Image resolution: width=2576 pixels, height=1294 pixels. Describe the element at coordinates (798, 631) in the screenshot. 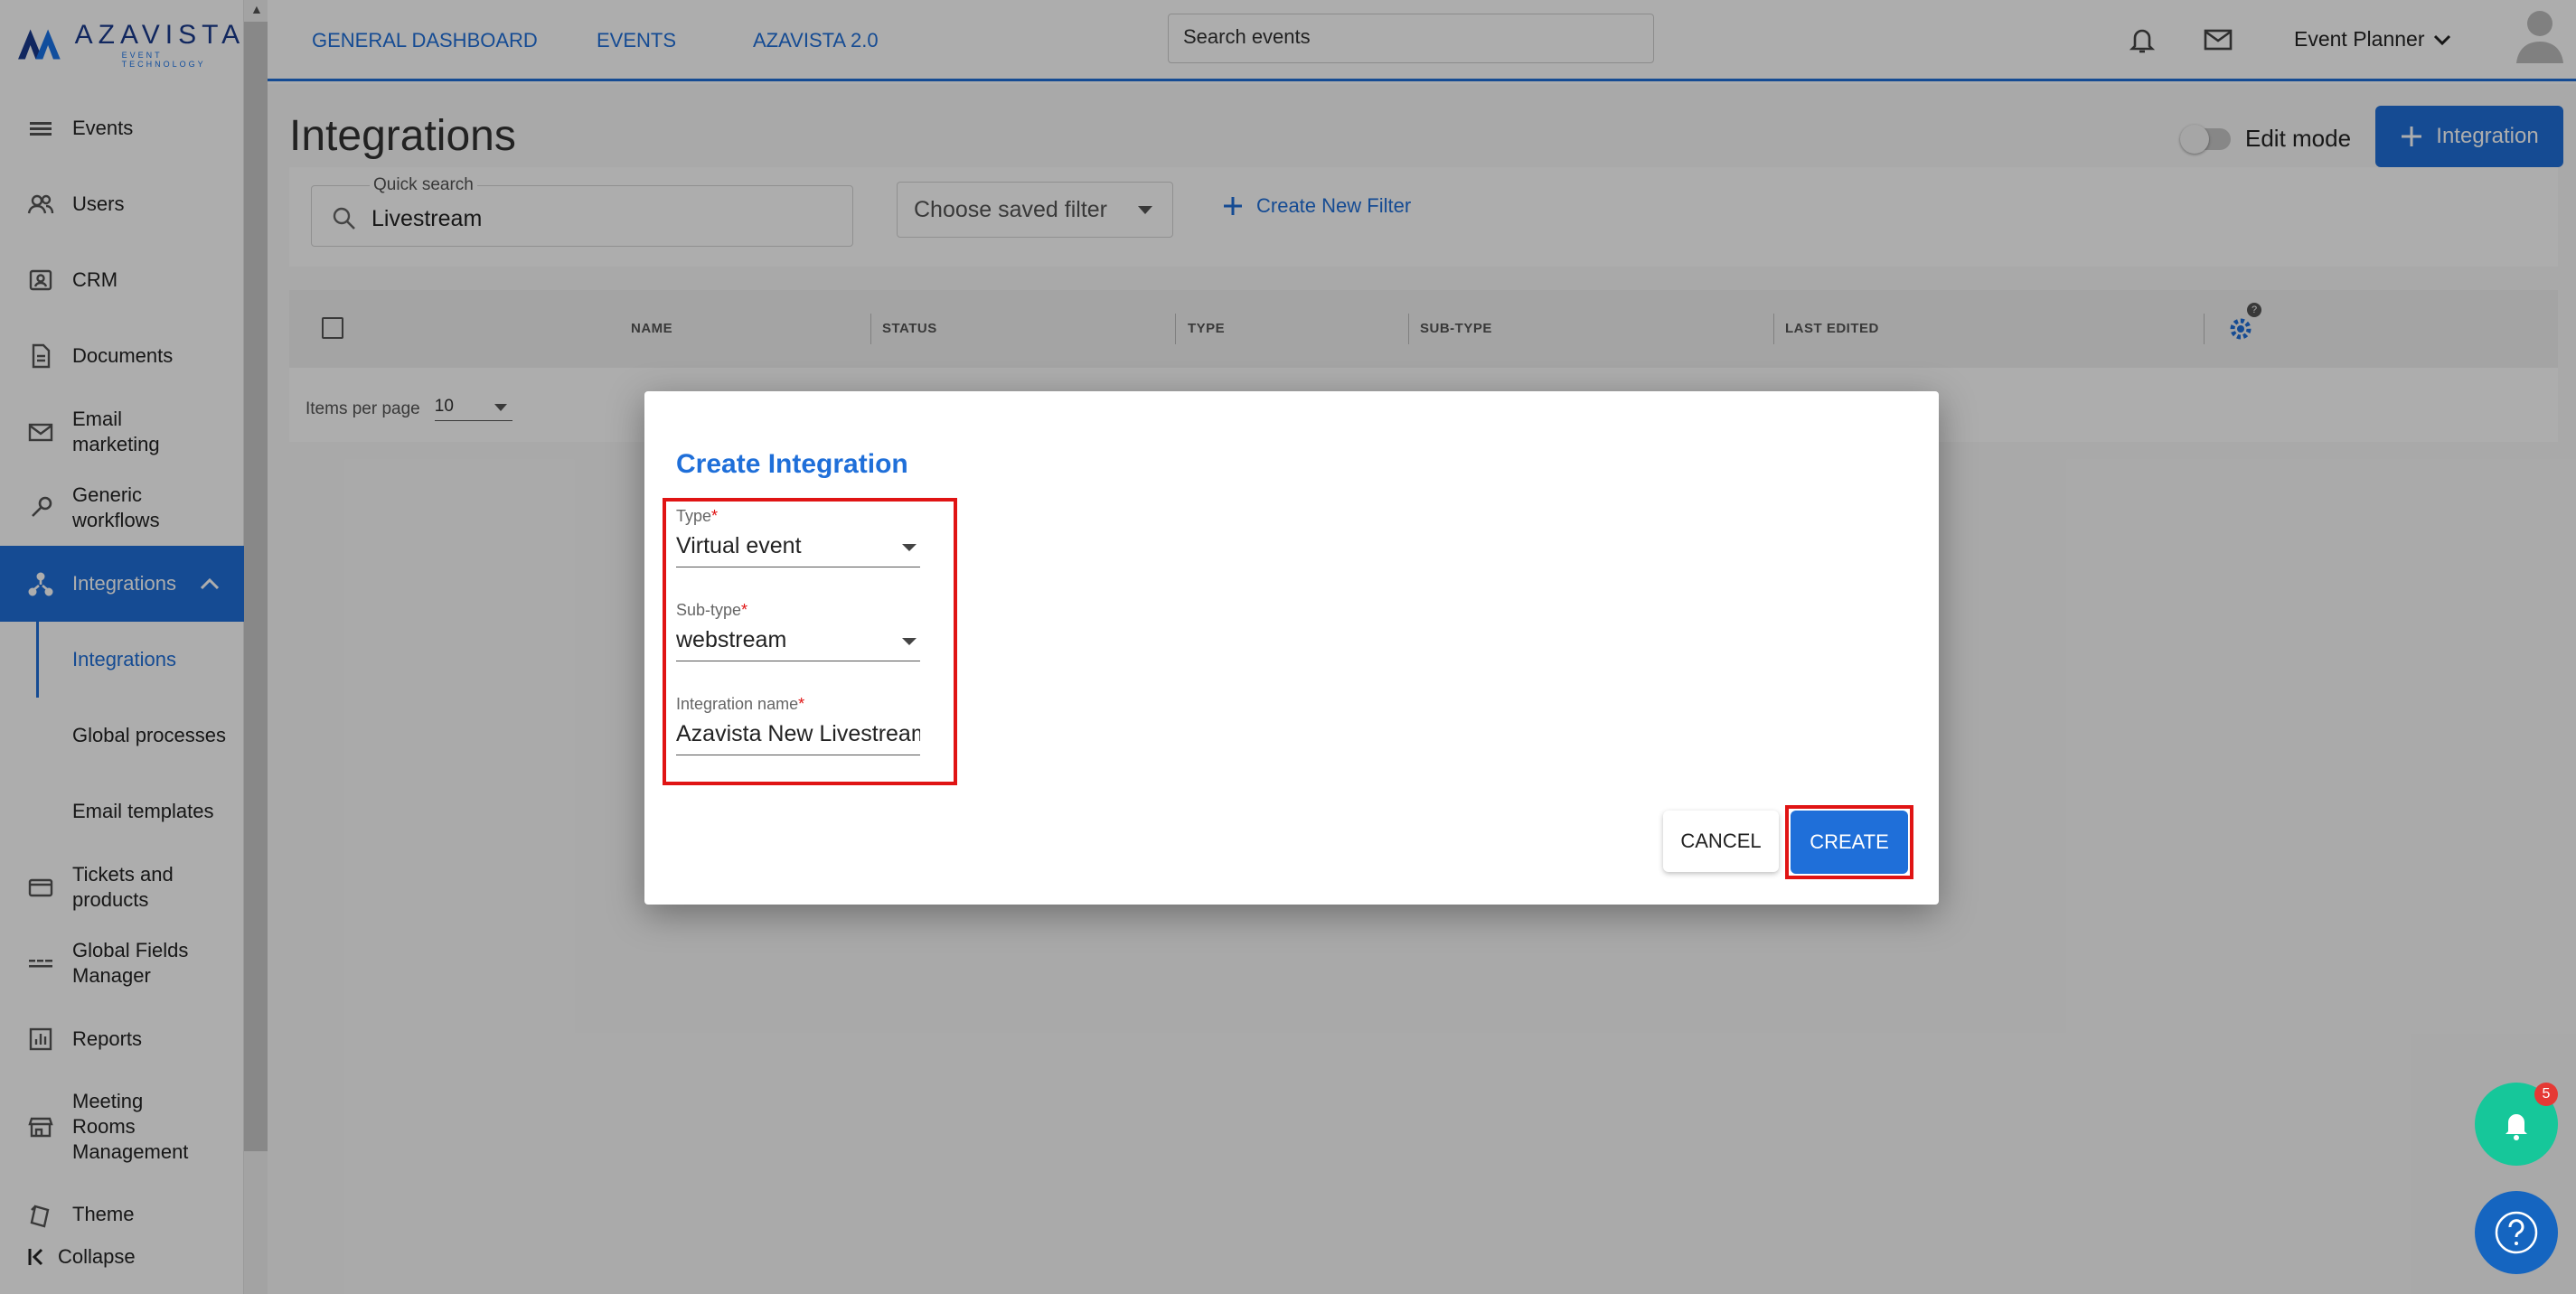

I see `sub-type-select: Sub-type* webstream` at that location.